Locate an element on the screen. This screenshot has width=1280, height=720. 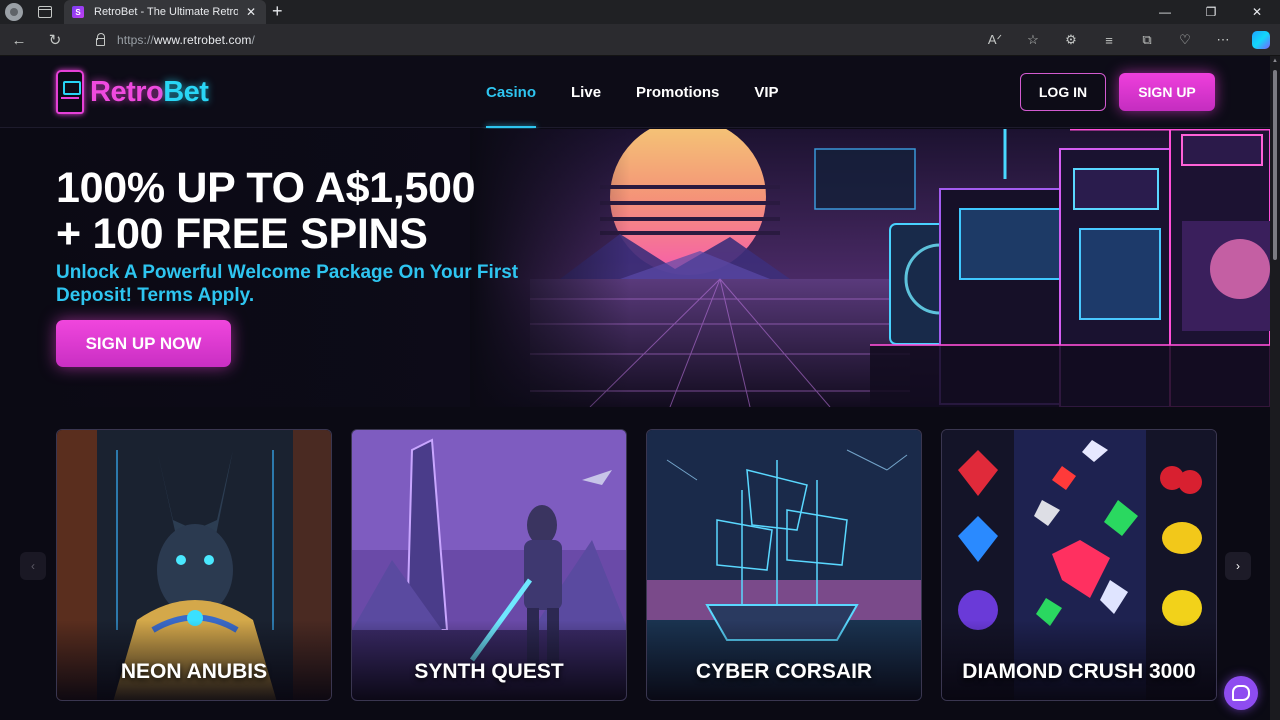
signup-button: SIGN UP is located at coordinates (1167, 92).